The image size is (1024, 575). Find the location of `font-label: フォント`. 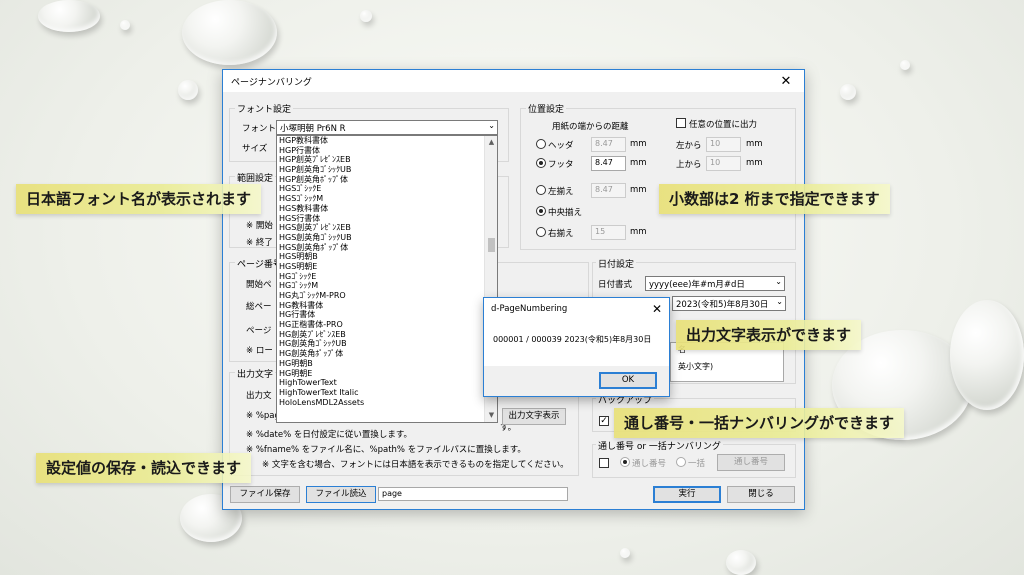

font-label: フォント is located at coordinates (259, 129).